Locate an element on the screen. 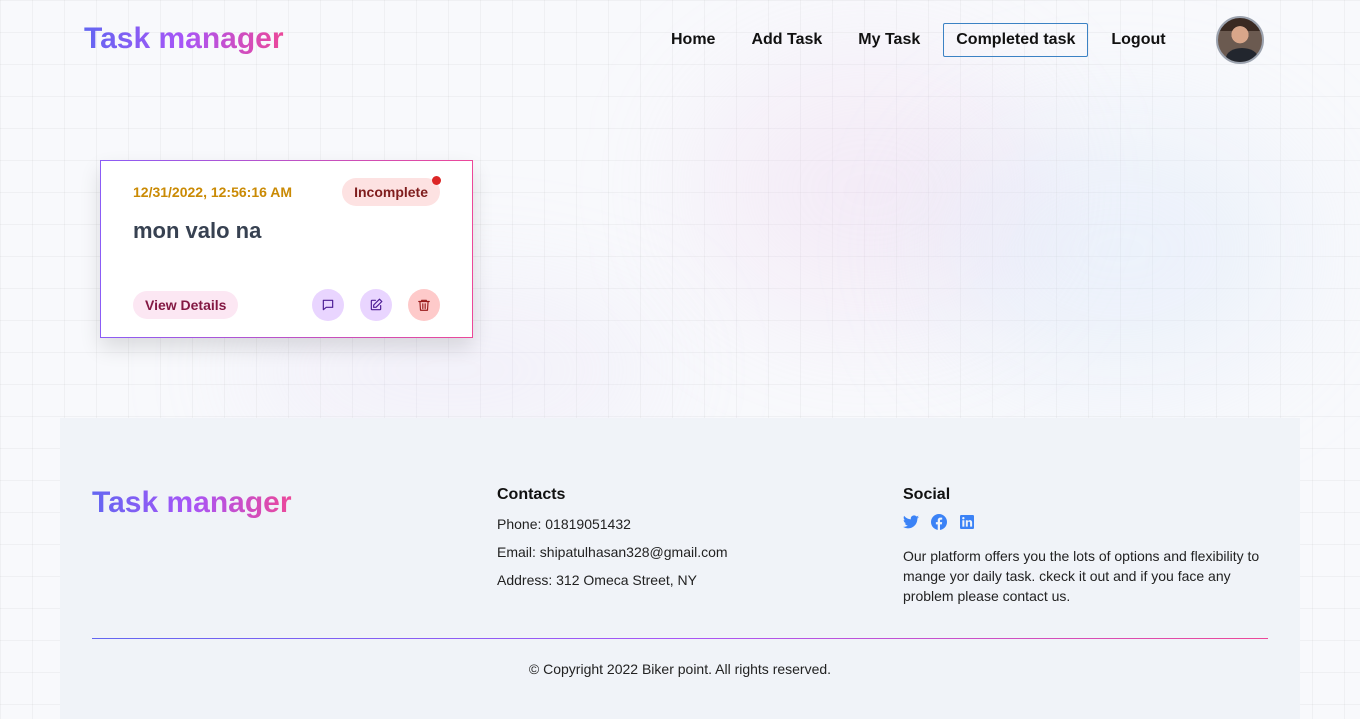  trash-icon is located at coordinates (424, 305).